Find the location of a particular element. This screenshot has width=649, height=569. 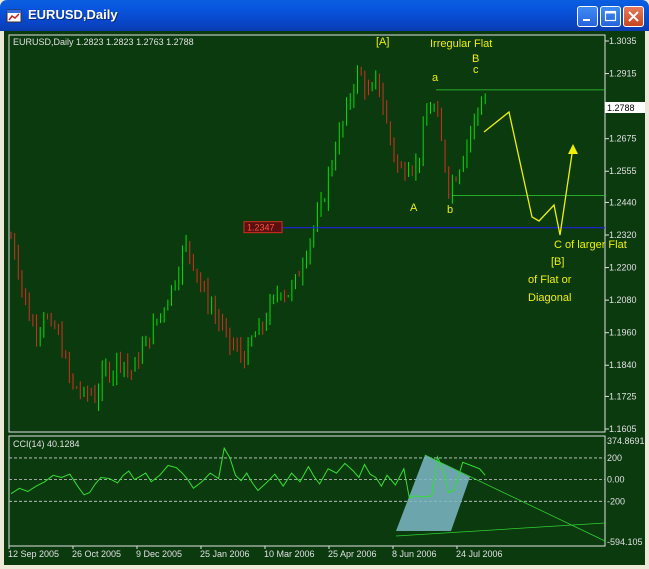

cci-tick-label: 374.8691 is located at coordinates (626, 441).